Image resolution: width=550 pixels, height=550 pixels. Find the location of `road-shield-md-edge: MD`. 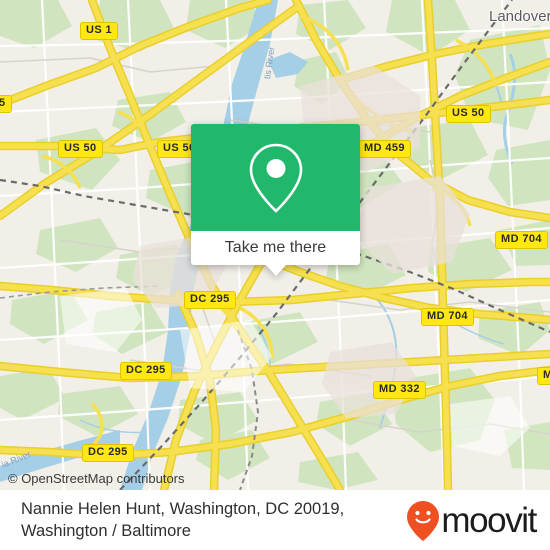

road-shield-md-edge: MD is located at coordinates (543, 376).